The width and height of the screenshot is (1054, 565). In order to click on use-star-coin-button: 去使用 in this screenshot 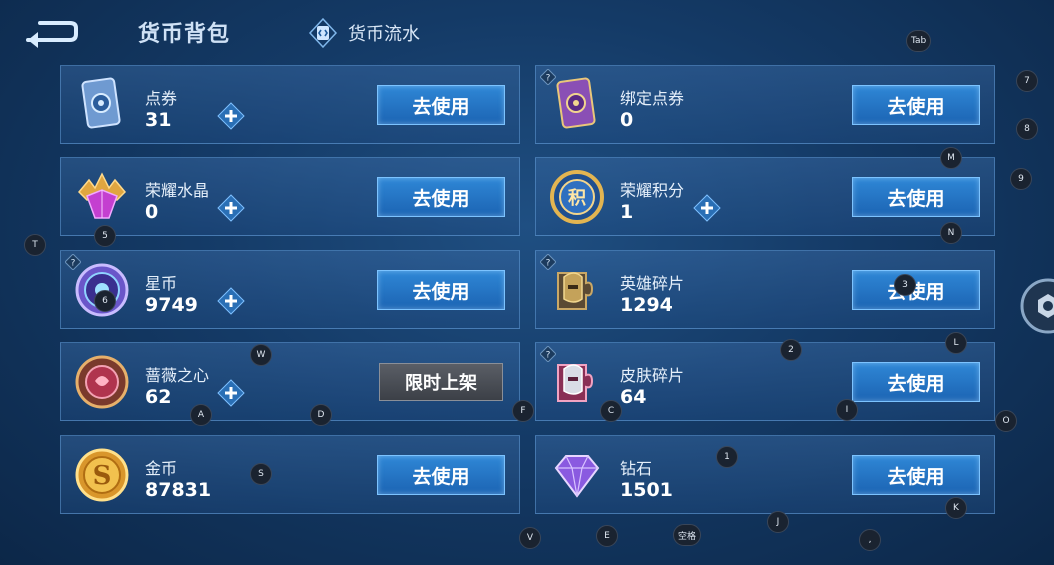, I will do `click(441, 290)`.